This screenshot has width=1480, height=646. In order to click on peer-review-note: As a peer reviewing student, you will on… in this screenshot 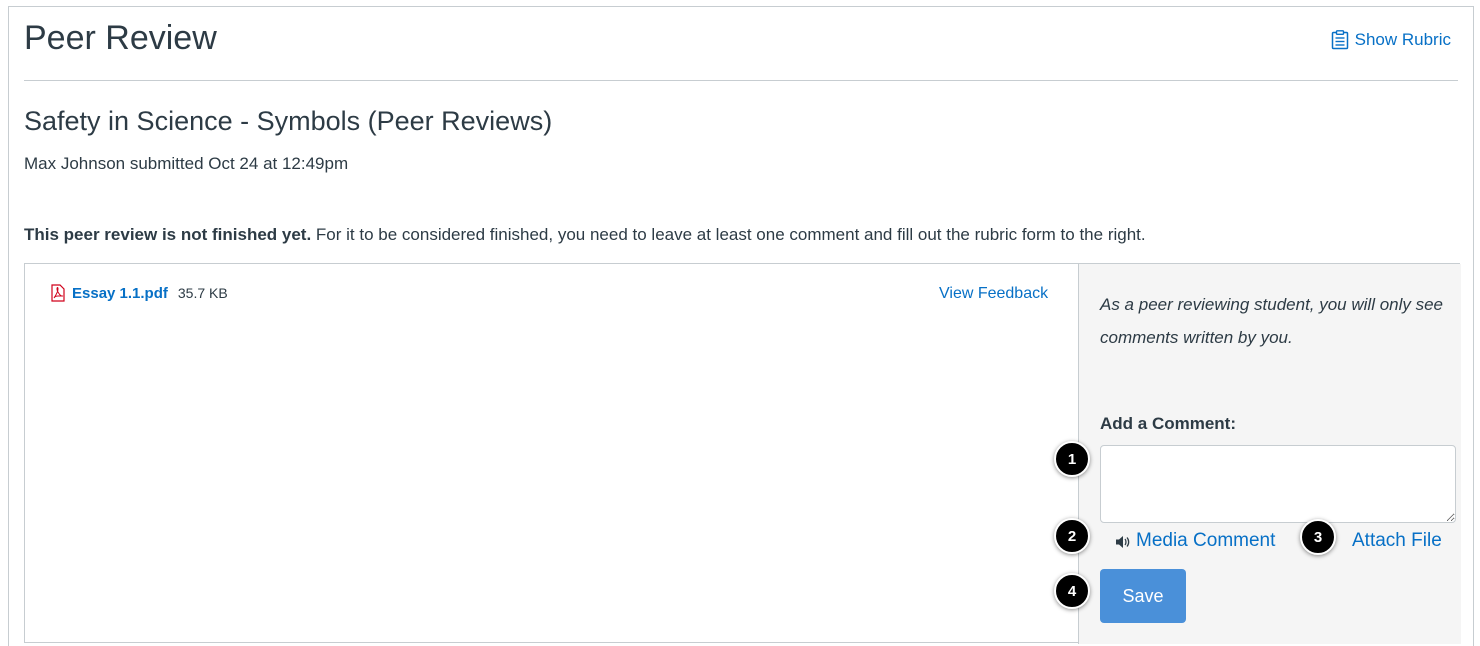, I will do `click(1272, 321)`.